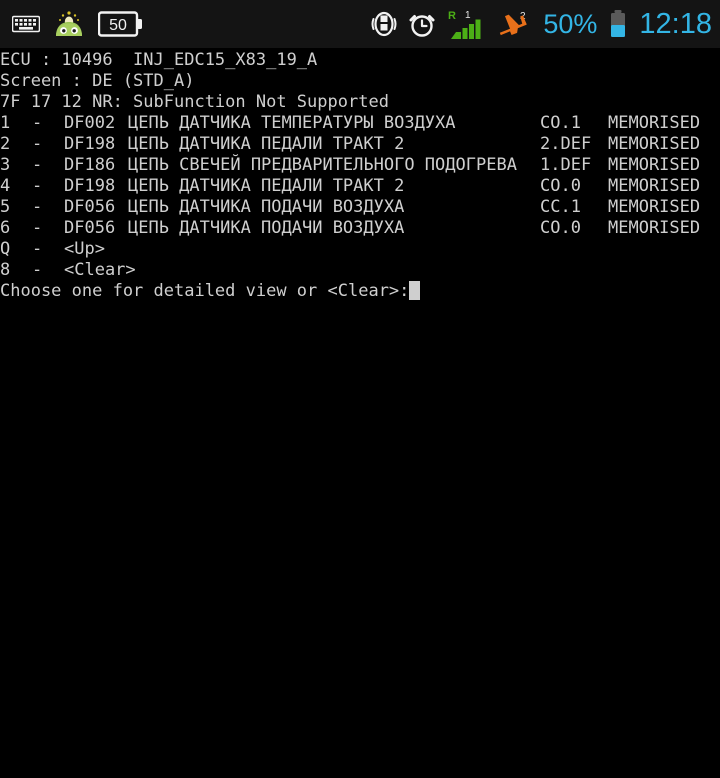  Describe the element at coordinates (675, 24) in the screenshot. I see `clock-label: 12:18` at that location.